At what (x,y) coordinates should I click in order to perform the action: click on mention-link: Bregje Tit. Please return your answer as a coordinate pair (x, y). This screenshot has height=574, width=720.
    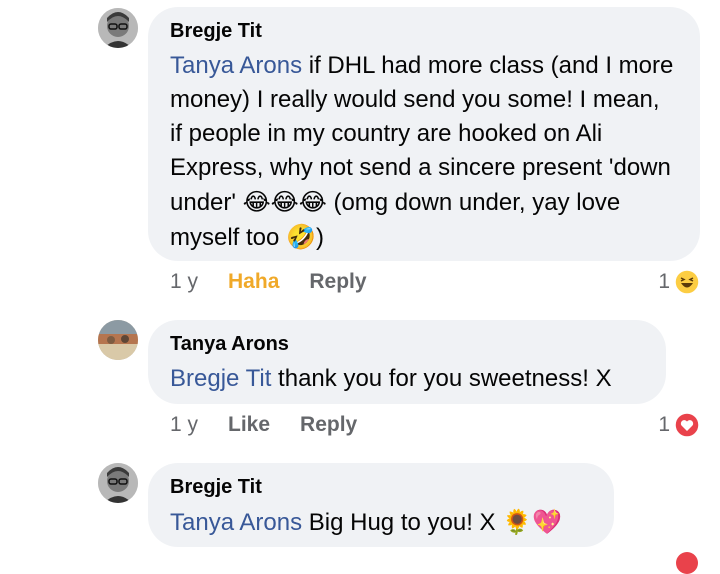
    Looking at the image, I should click on (220, 378).